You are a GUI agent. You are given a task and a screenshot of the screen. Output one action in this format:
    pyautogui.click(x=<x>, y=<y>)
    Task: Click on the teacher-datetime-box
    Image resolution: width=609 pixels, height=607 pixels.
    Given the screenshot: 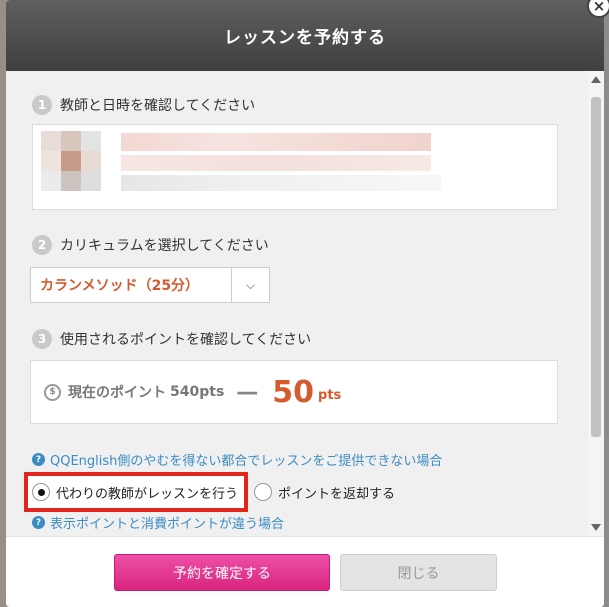 What is the action you would take?
    pyautogui.click(x=295, y=167)
    